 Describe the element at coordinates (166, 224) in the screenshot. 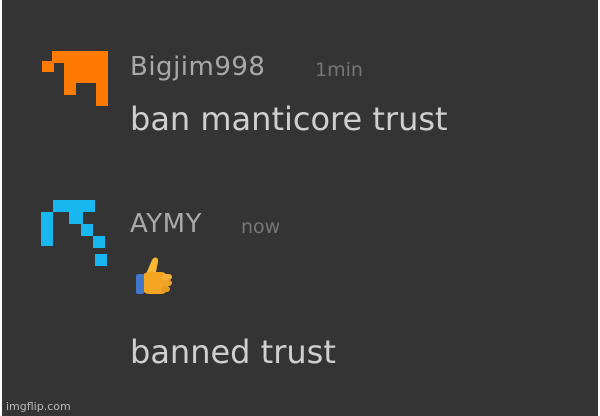

I see `username: AYMY` at that location.